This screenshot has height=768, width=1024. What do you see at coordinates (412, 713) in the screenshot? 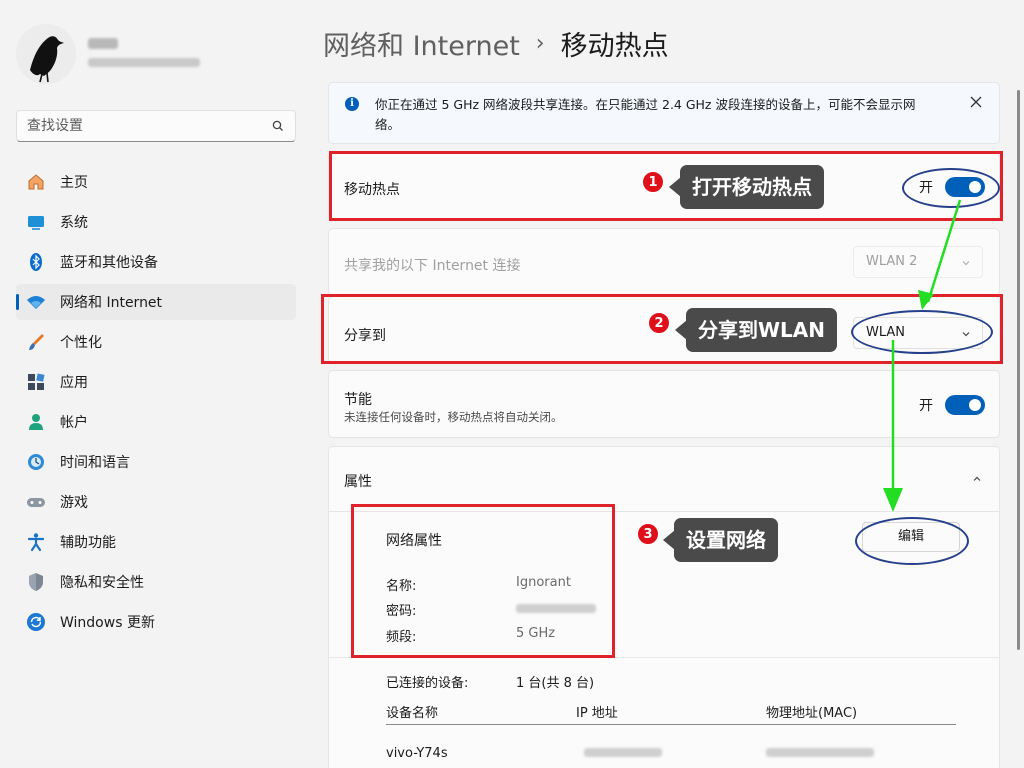
I see `col-device-name: 设备名称` at bounding box center [412, 713].